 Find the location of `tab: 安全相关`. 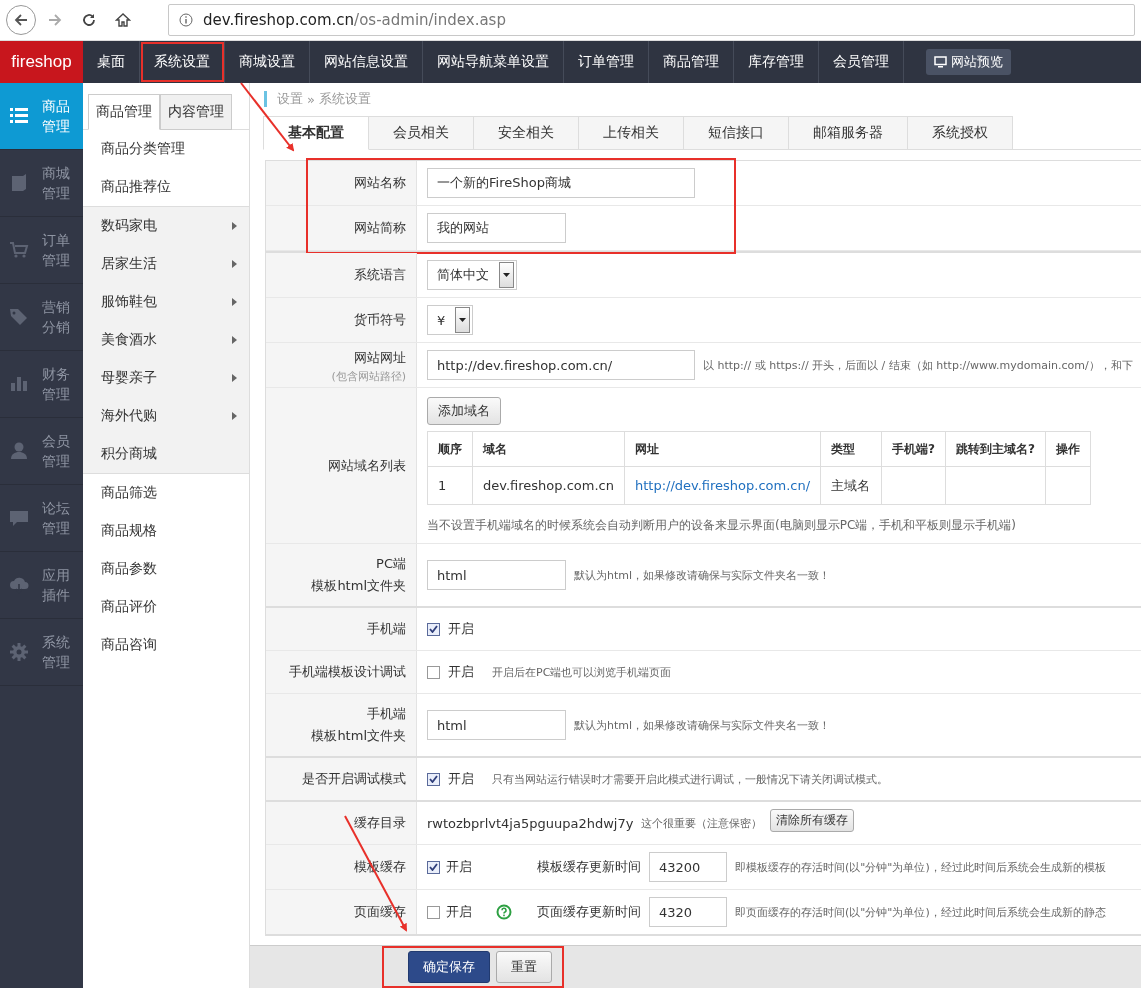

tab: 安全相关 is located at coordinates (526, 133).